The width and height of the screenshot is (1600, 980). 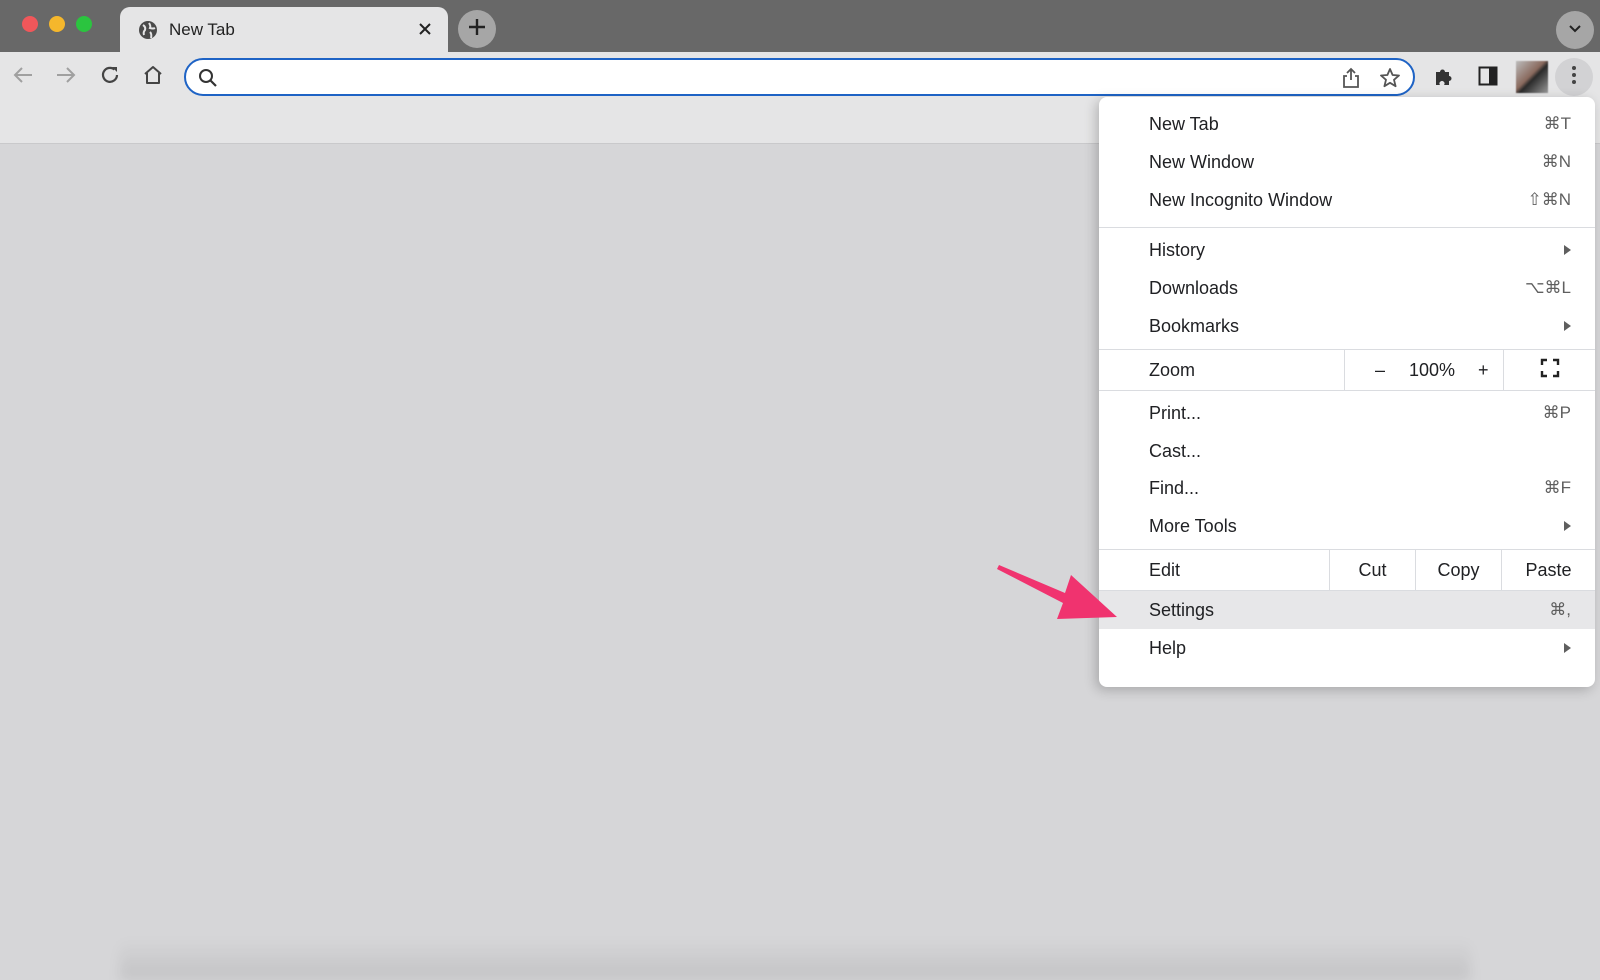 What do you see at coordinates (30, 24) in the screenshot?
I see `close-window-button` at bounding box center [30, 24].